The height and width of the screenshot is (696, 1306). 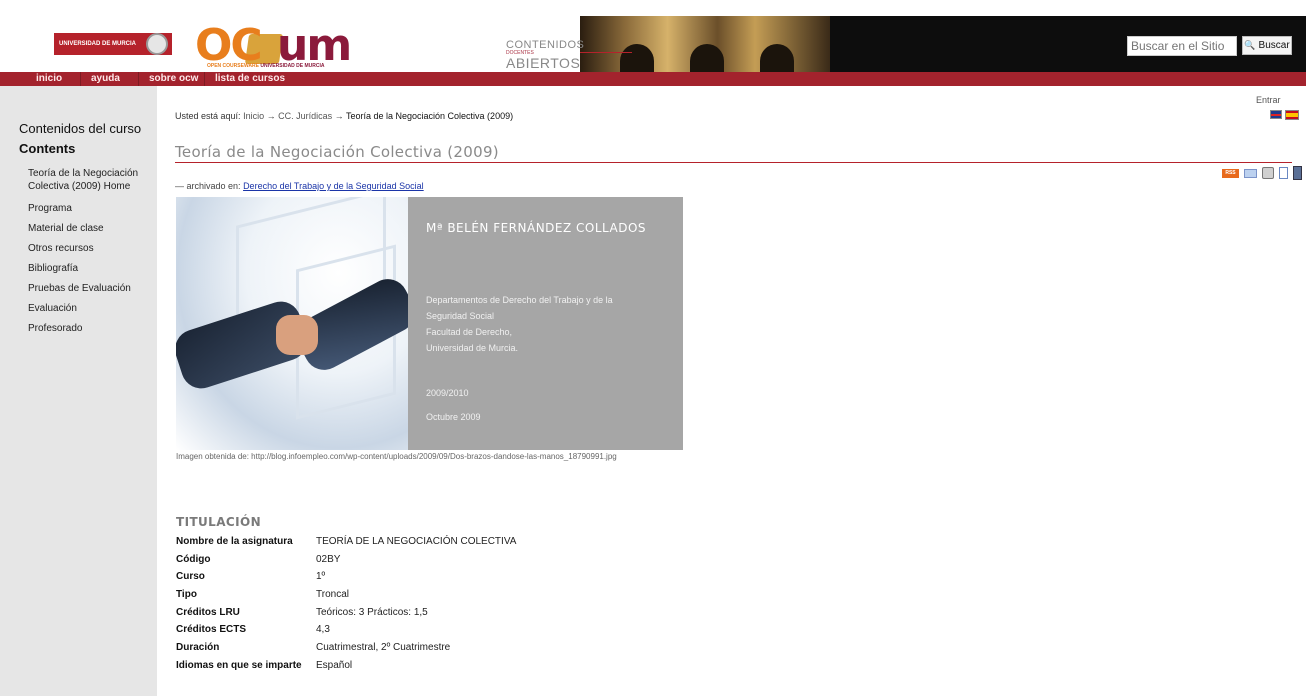 I want to click on breadcrumb-label: Usted está aquí:, so click(x=208, y=116).